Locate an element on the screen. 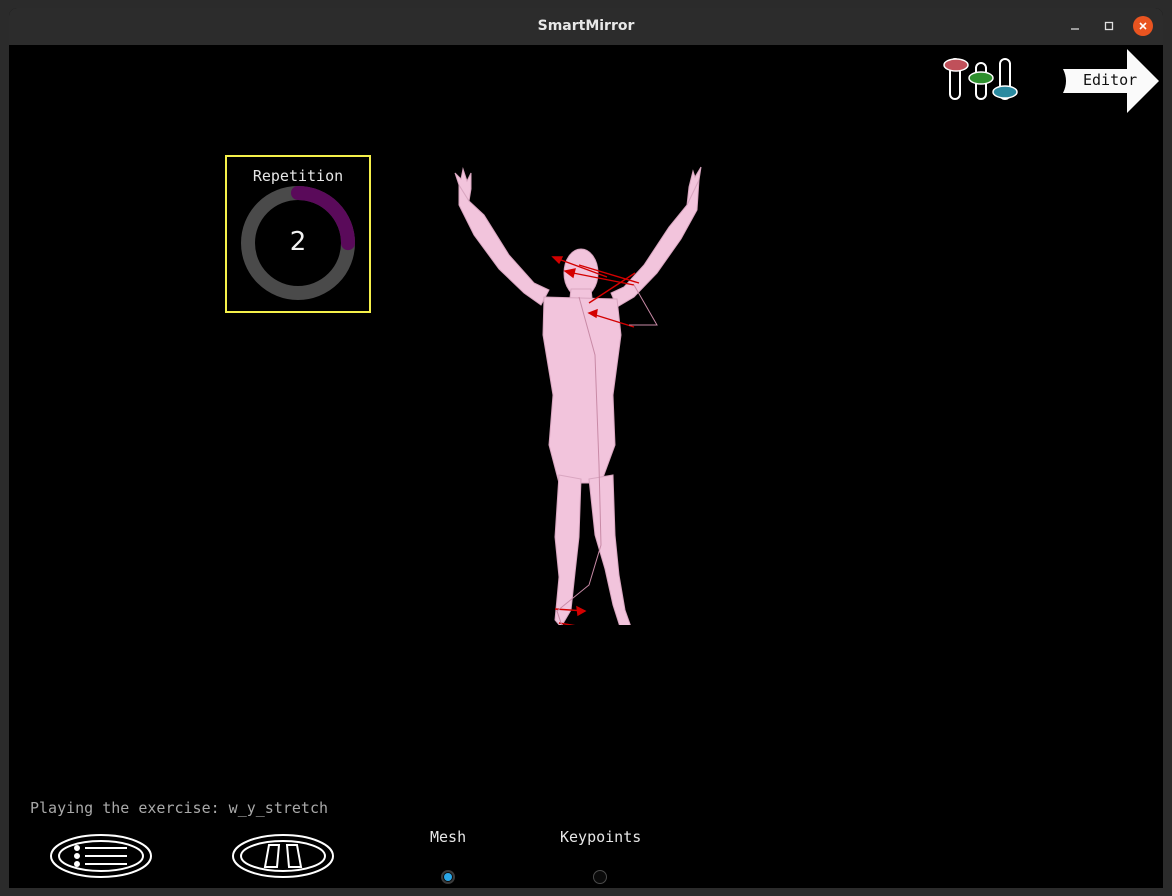  title-bar: SmartMirror is located at coordinates (586, 27).